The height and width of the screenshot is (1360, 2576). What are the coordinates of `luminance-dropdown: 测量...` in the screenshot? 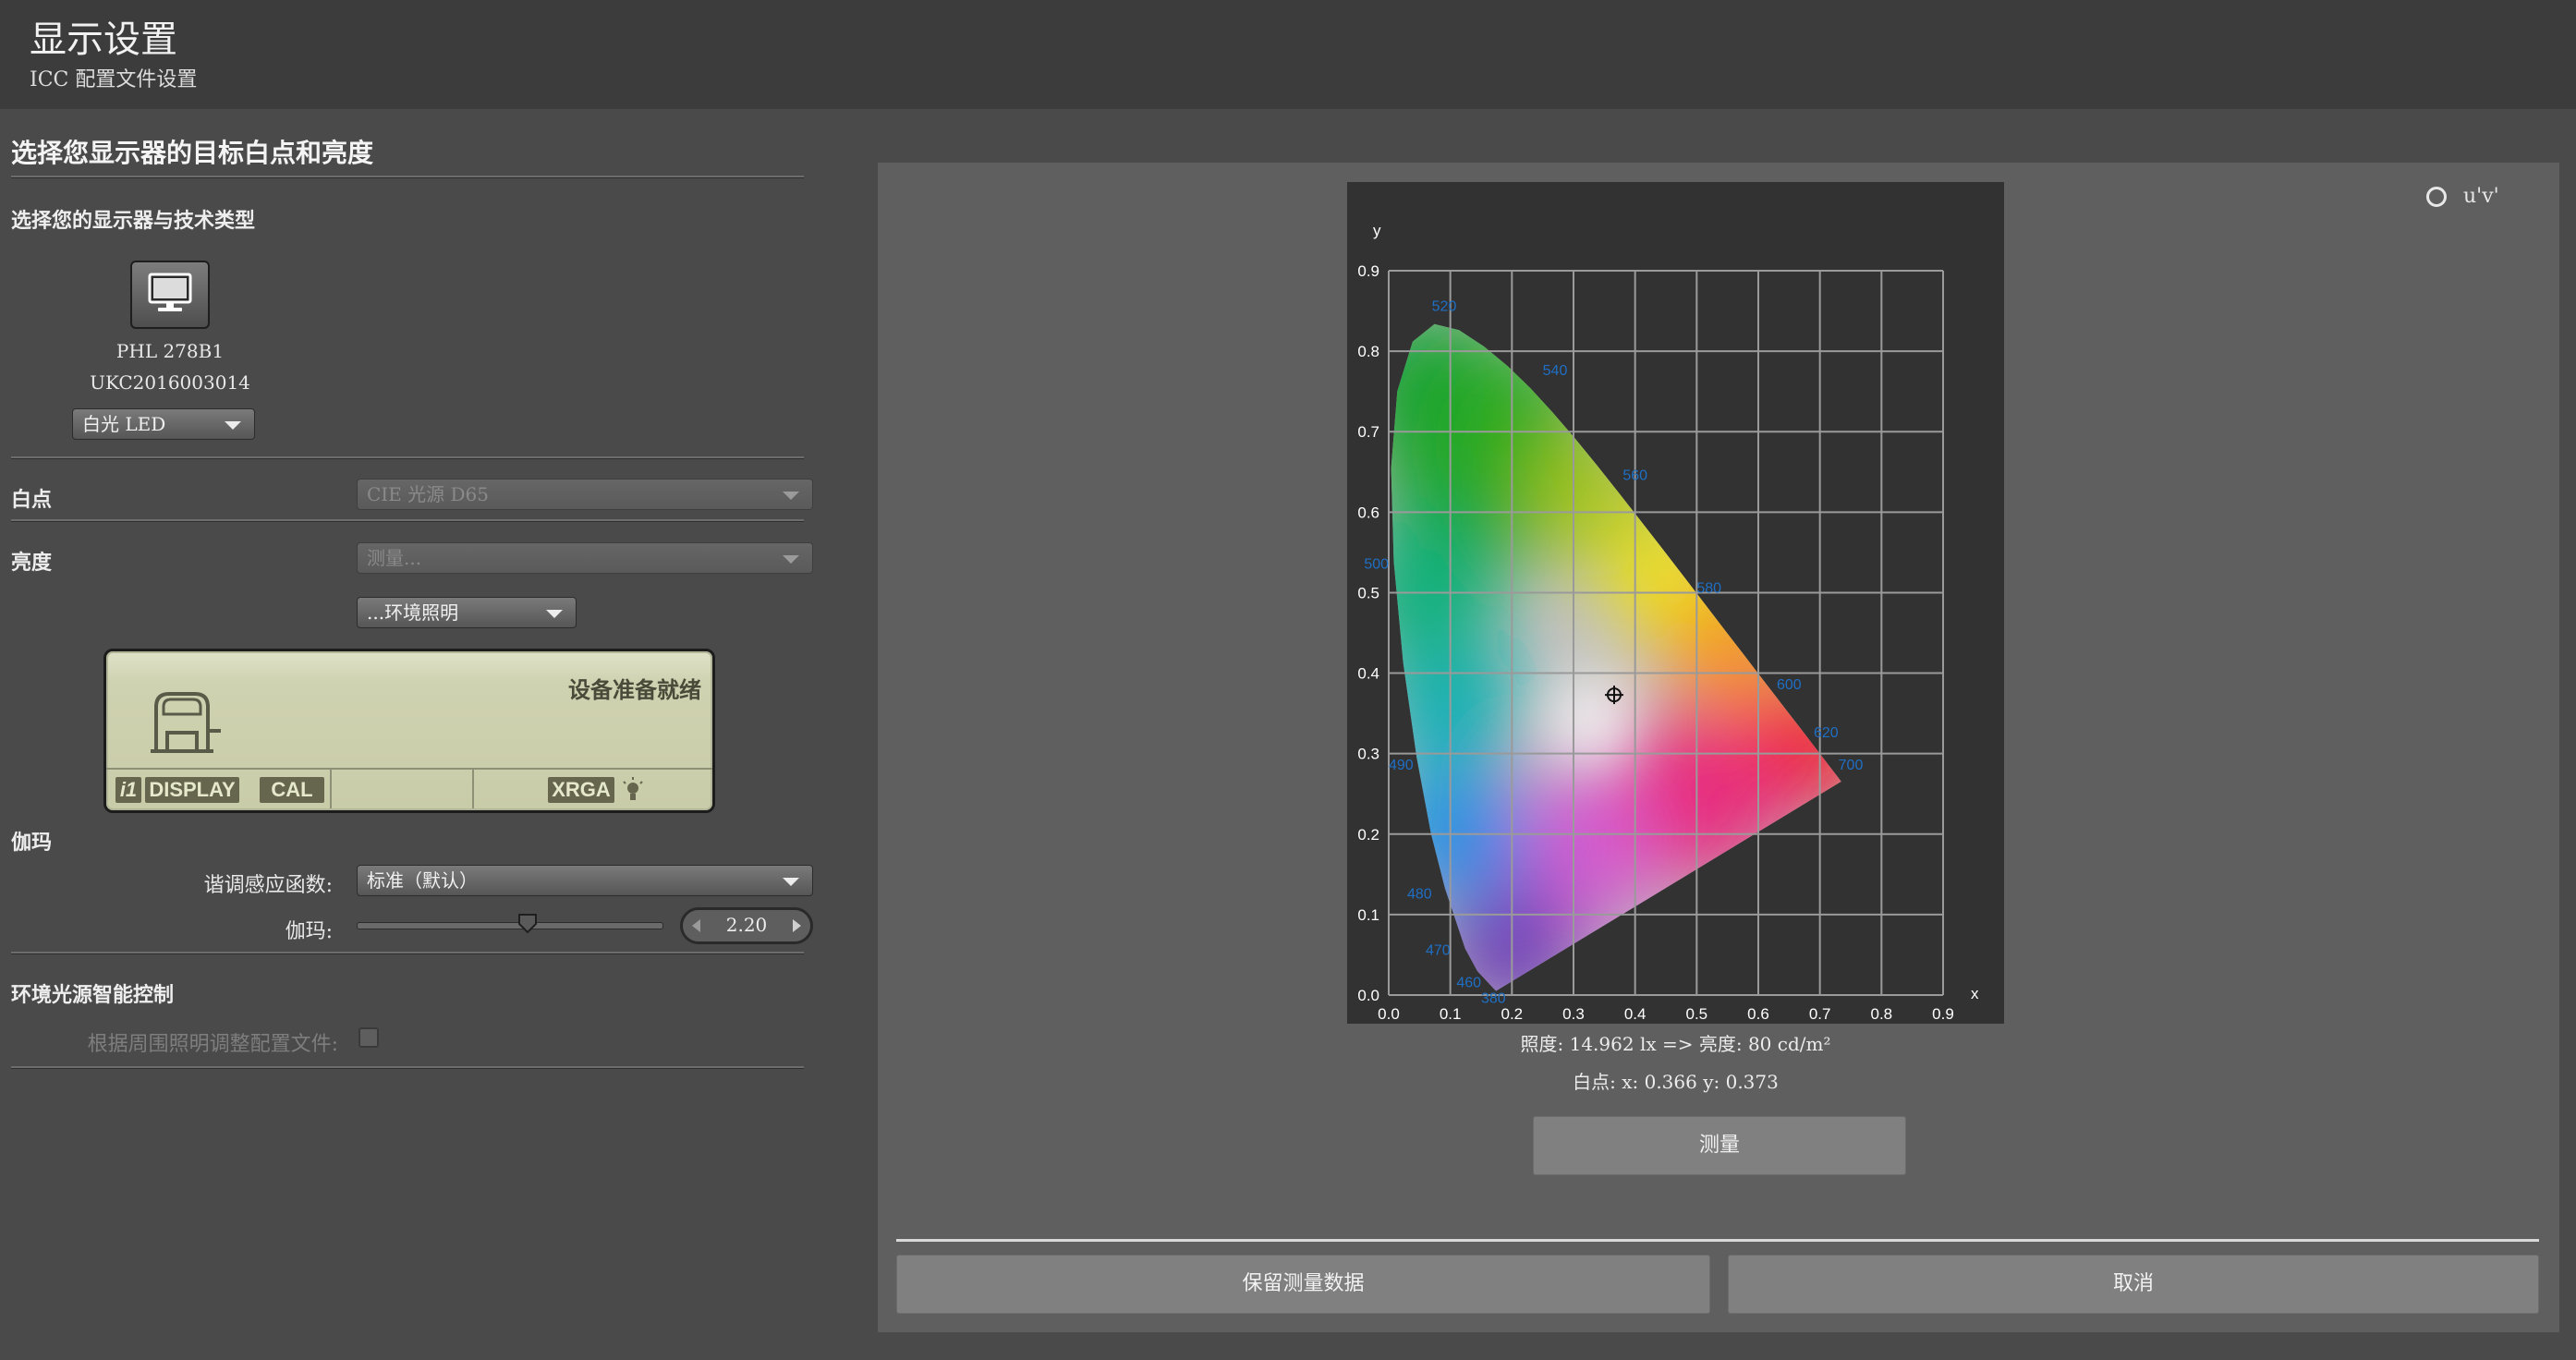 It's located at (585, 558).